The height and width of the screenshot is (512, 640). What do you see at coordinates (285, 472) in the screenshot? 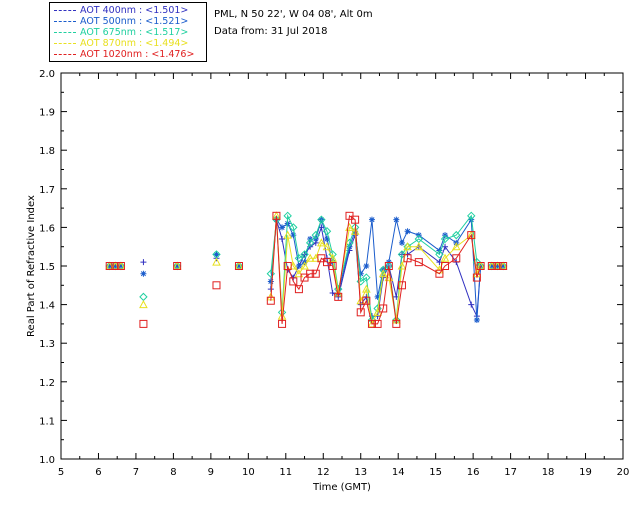
I see `x-tick-label: 11` at bounding box center [285, 472].